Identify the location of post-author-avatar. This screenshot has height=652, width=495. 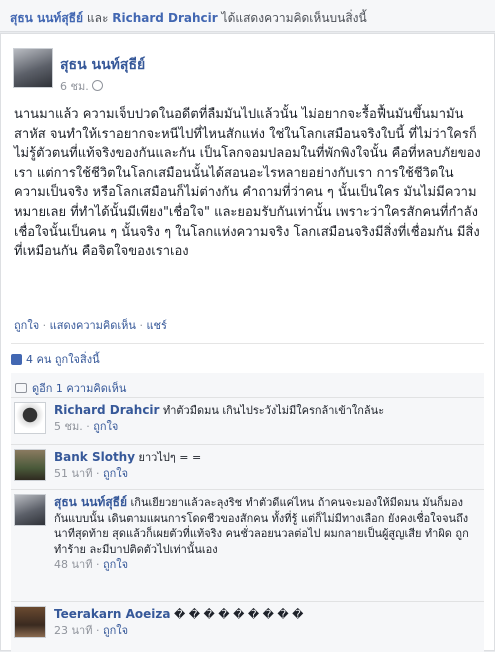
(33, 68).